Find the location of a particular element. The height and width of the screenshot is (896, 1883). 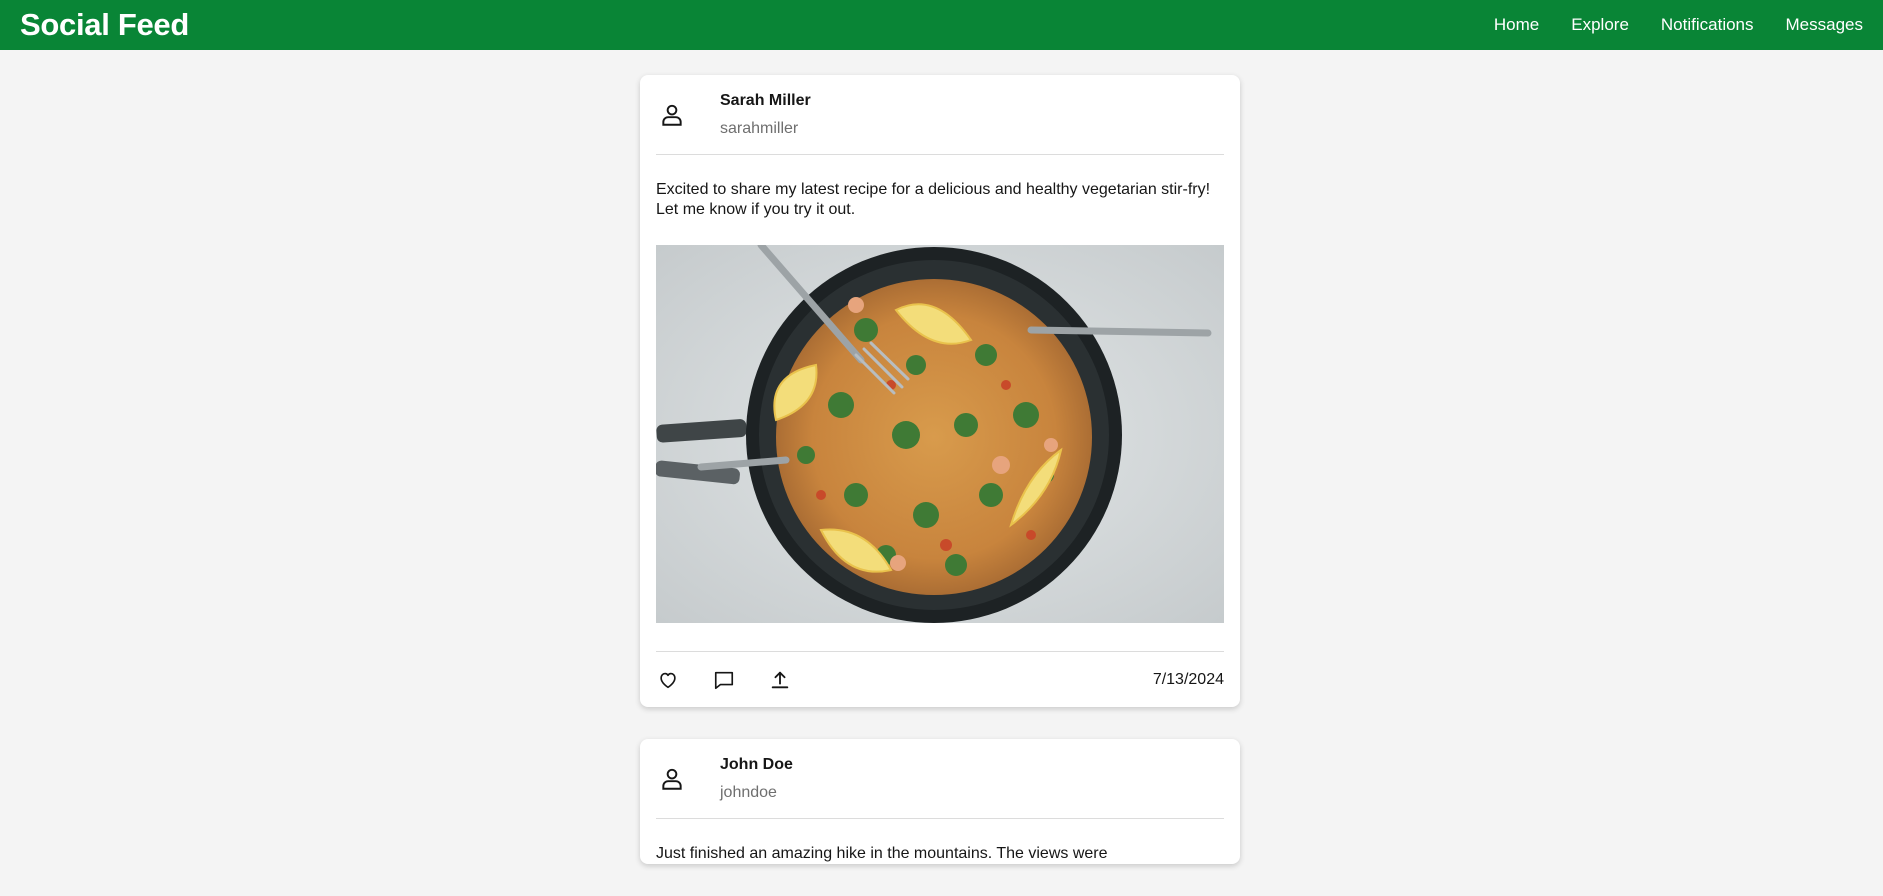

user-meta: John Doe johndoe is located at coordinates (756, 779).